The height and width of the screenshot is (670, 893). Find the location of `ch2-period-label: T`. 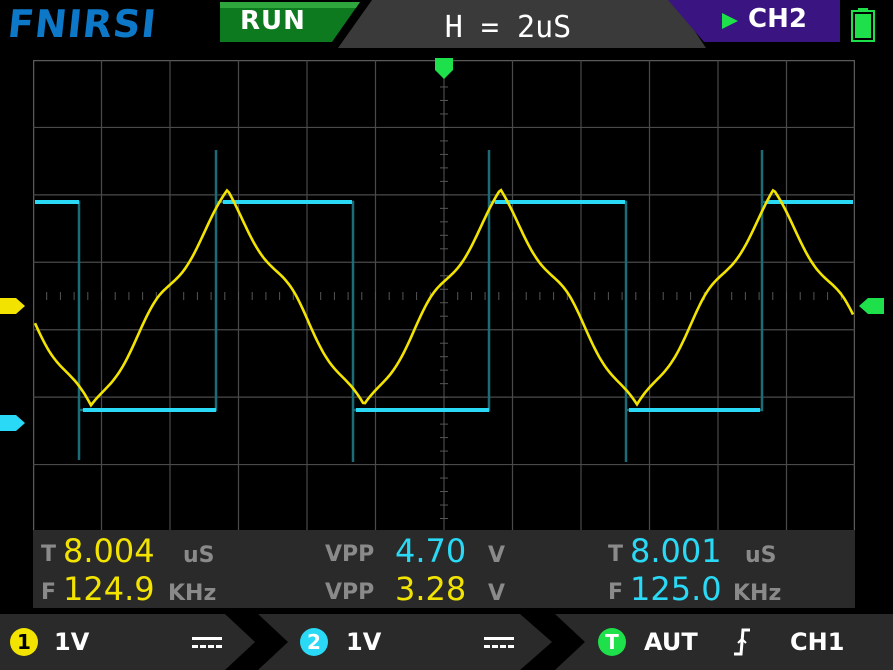

ch2-period-label: T is located at coordinates (616, 554).